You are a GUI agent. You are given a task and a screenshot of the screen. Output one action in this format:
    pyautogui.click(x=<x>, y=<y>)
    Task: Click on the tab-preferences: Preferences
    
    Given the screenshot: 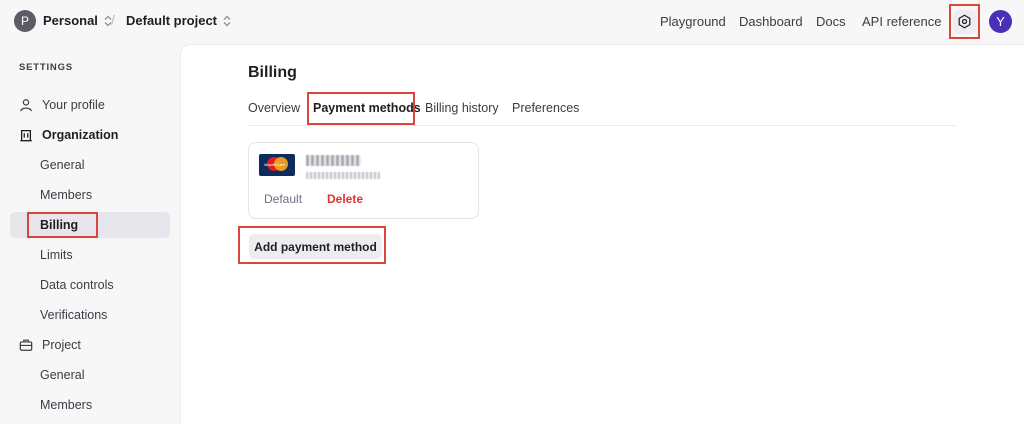 What is the action you would take?
    pyautogui.click(x=545, y=108)
    